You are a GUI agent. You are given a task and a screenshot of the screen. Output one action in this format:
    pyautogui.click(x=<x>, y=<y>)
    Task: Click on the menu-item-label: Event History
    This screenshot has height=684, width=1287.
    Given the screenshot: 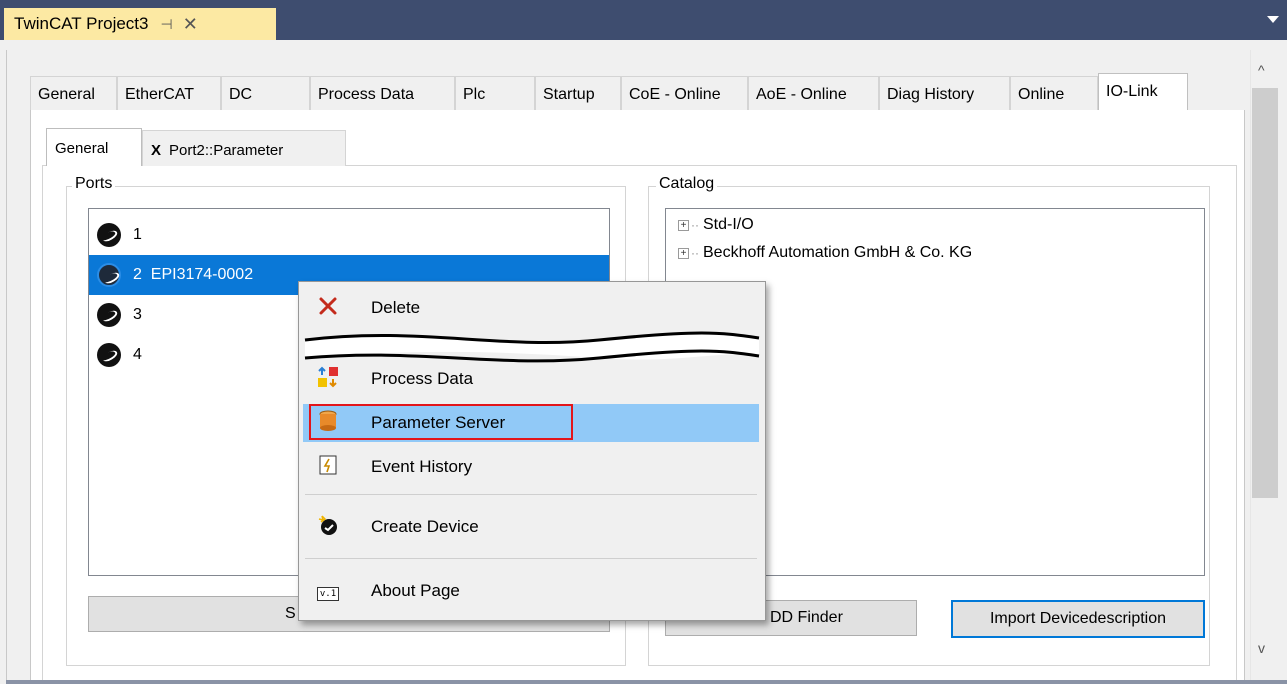 What is the action you would take?
    pyautogui.click(x=422, y=466)
    